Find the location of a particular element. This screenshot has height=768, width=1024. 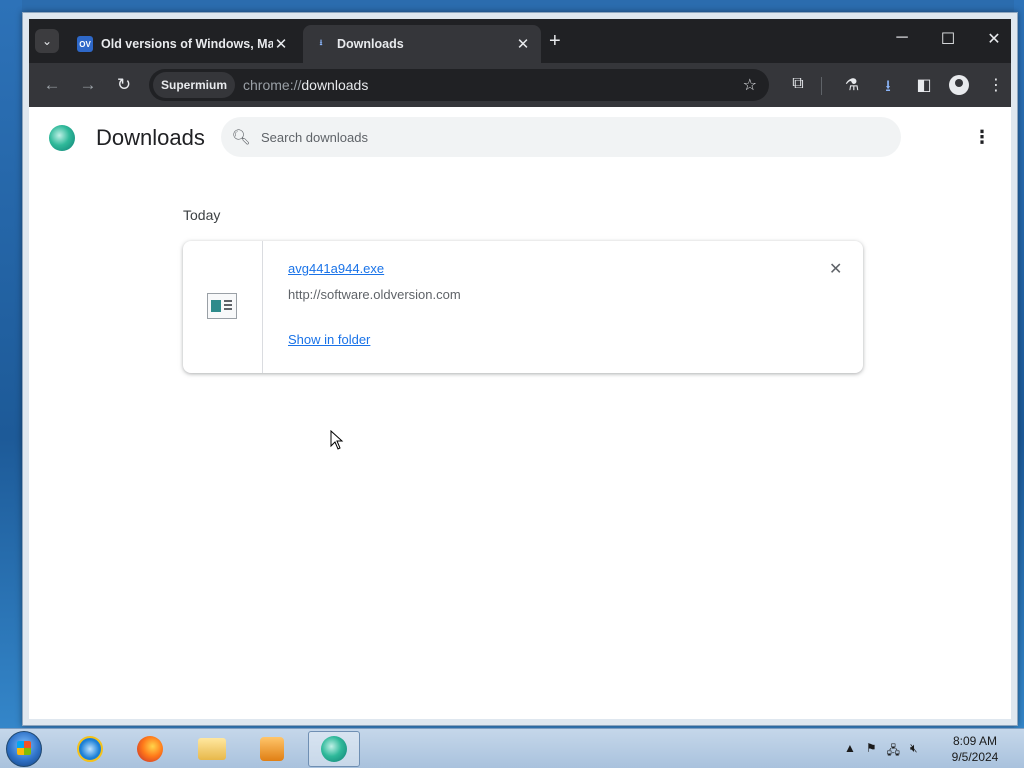

folder-icon is located at coordinates (212, 749).